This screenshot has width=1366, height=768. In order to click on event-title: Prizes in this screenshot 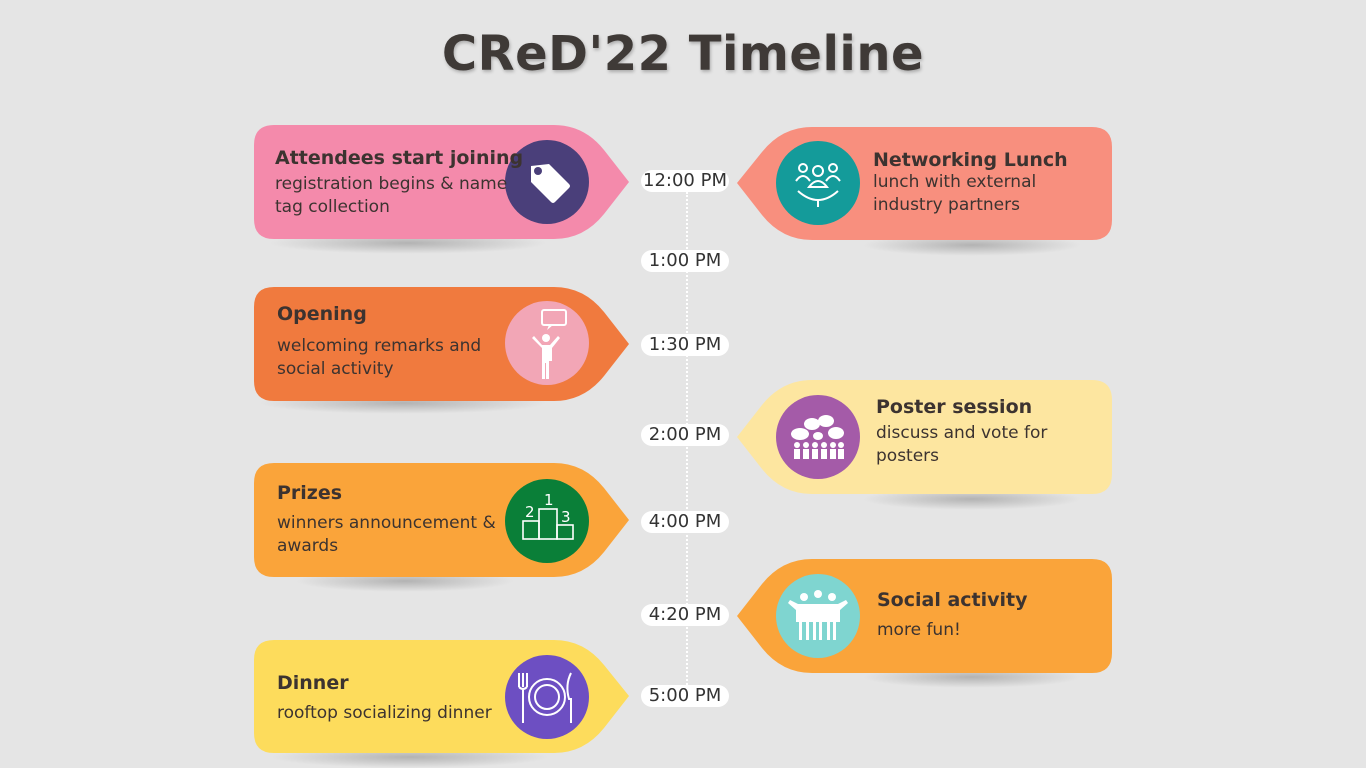, I will do `click(310, 493)`.